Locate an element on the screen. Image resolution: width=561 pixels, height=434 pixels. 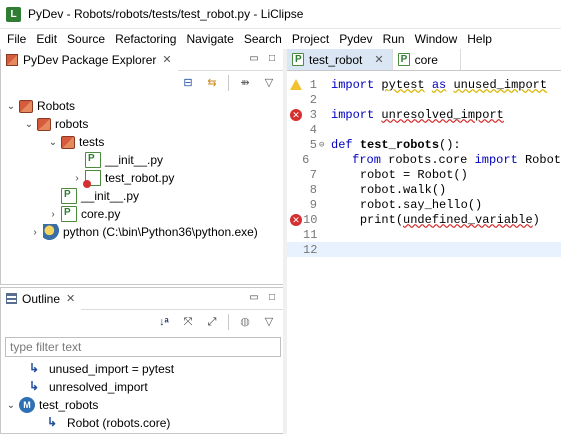
code-line: 1 import pytest as unused_import is located at coordinates (424, 84).